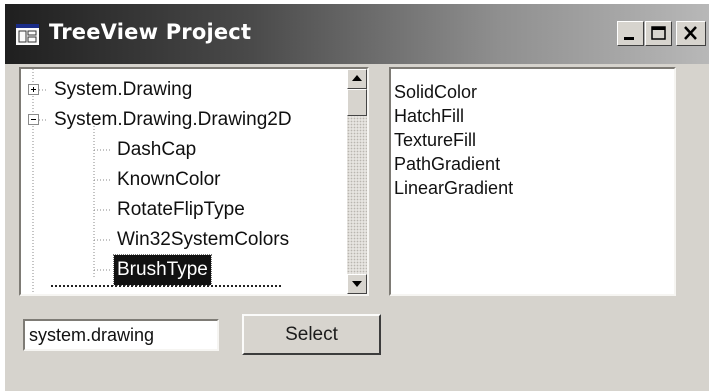 This screenshot has width=709, height=391. What do you see at coordinates (27, 34) in the screenshot?
I see `form-window-icon` at bounding box center [27, 34].